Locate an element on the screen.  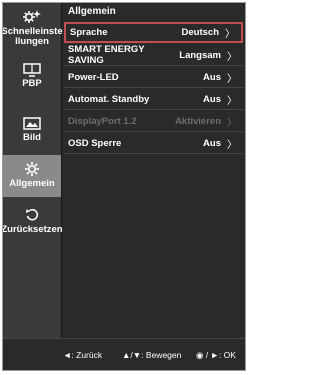
setting-value: Aktivieren is located at coordinates (198, 121).